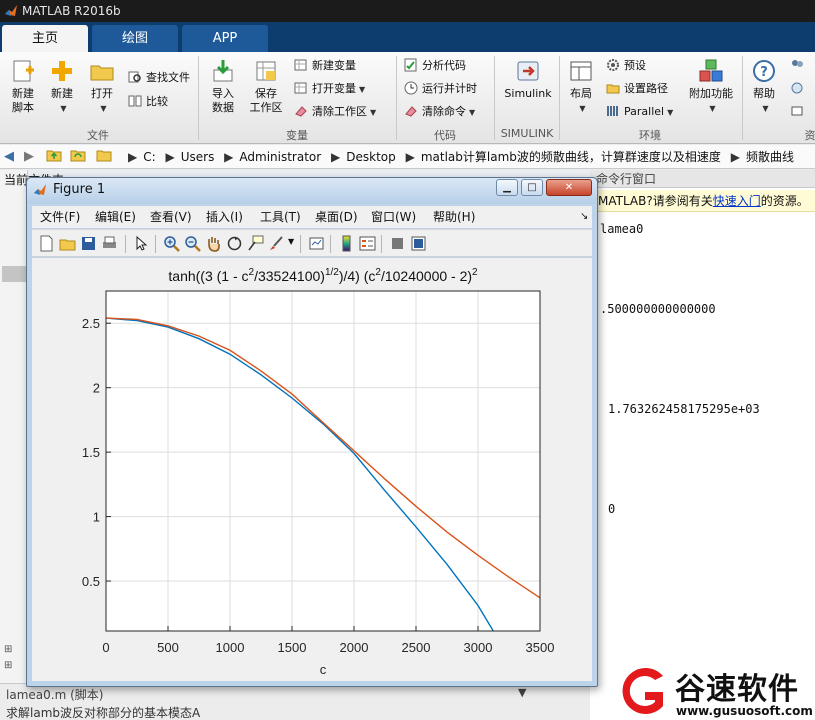  I want to click on eraser-icon, so click(411, 111).